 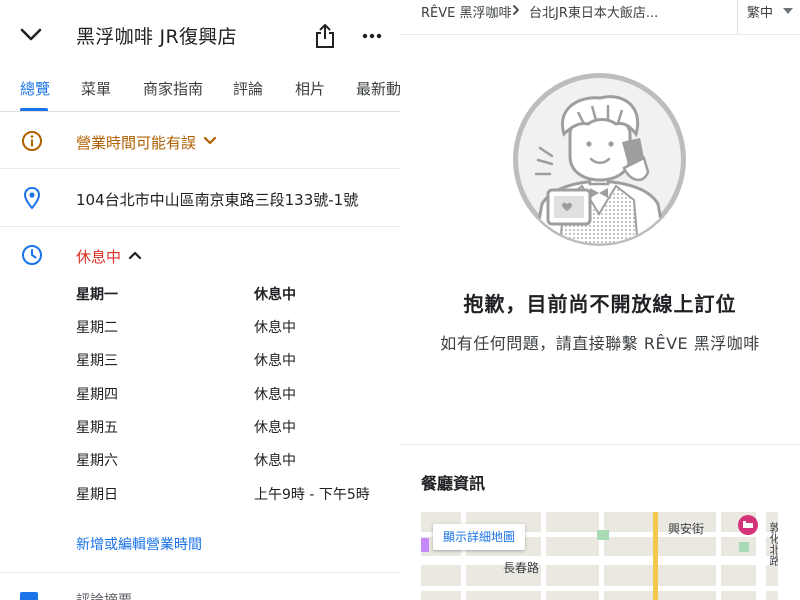 What do you see at coordinates (599, 159) in the screenshot?
I see `person-on-phone-illustration` at bounding box center [599, 159].